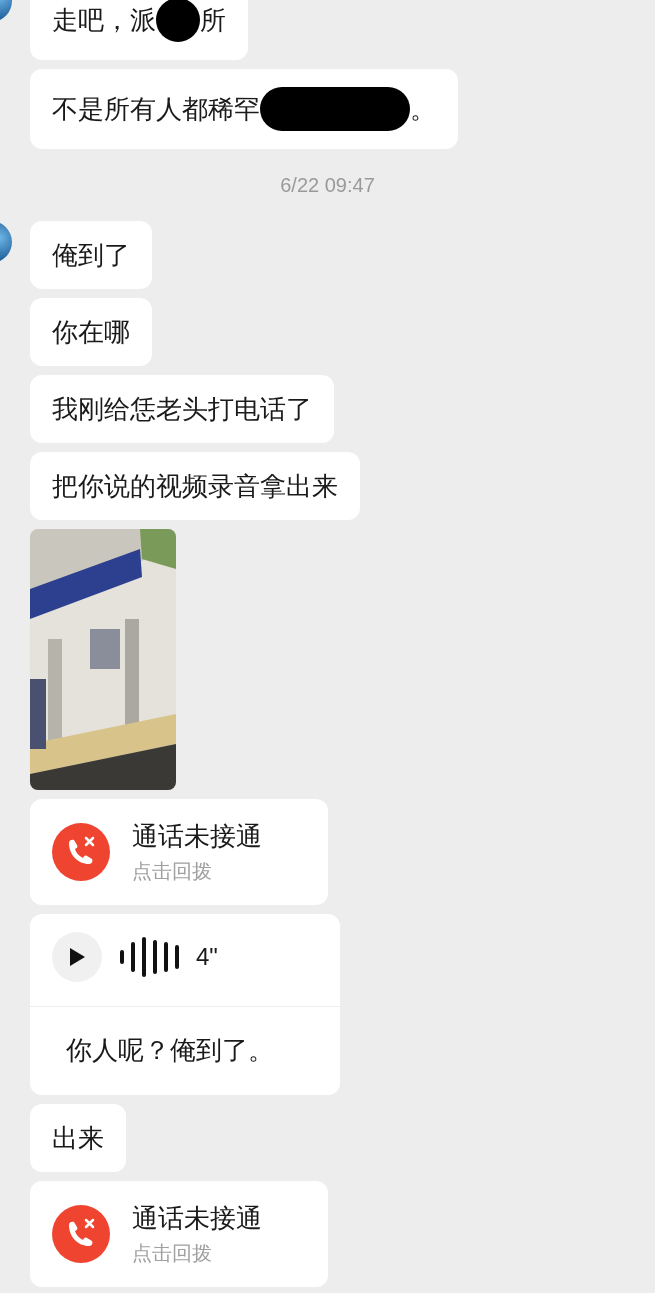  Describe the element at coordinates (207, 957) in the screenshot. I see `voice-duration: 4"` at that location.